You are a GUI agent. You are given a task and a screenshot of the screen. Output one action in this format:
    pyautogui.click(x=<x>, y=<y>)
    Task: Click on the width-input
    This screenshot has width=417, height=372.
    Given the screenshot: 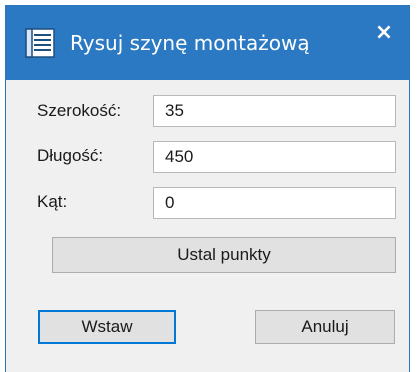 What is the action you would take?
    pyautogui.click(x=274, y=111)
    